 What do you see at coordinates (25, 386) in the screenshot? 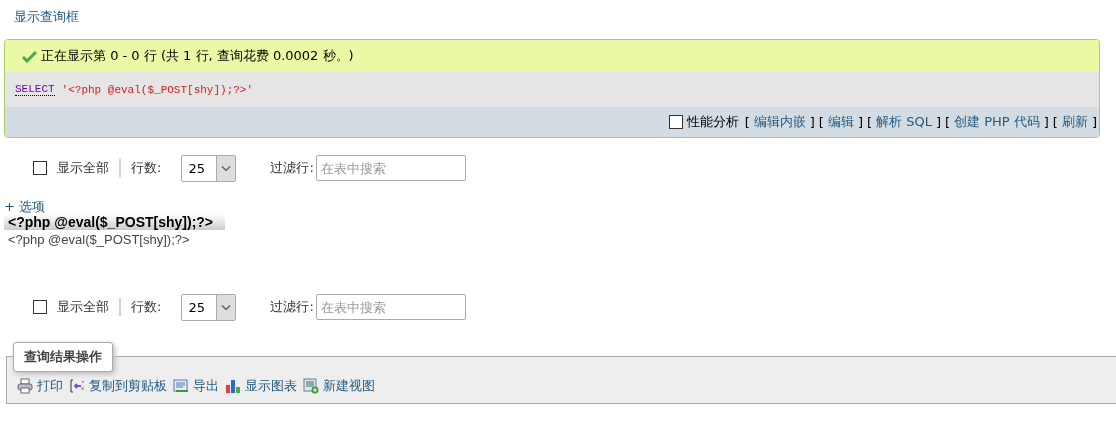
I see `printer-icon` at bounding box center [25, 386].